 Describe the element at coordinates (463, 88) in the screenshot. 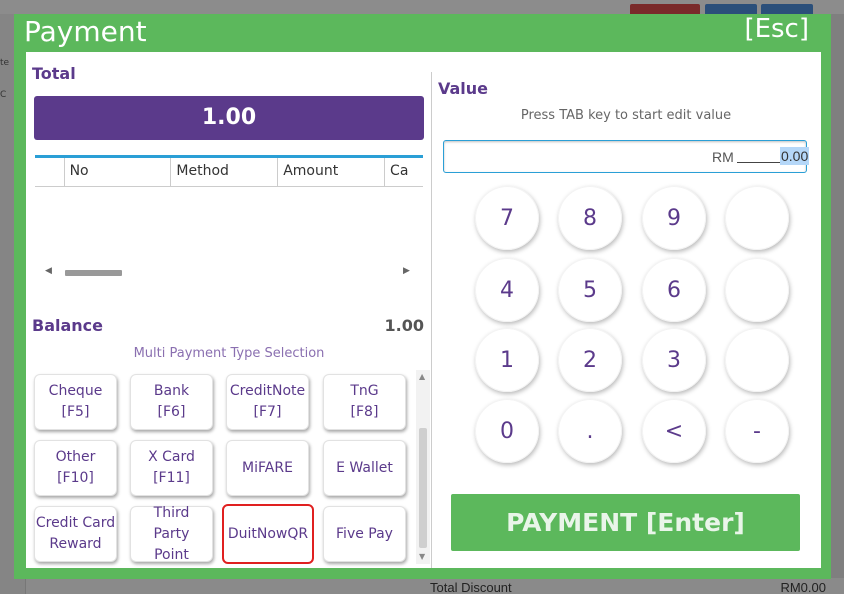

I see `value-label: Value` at that location.